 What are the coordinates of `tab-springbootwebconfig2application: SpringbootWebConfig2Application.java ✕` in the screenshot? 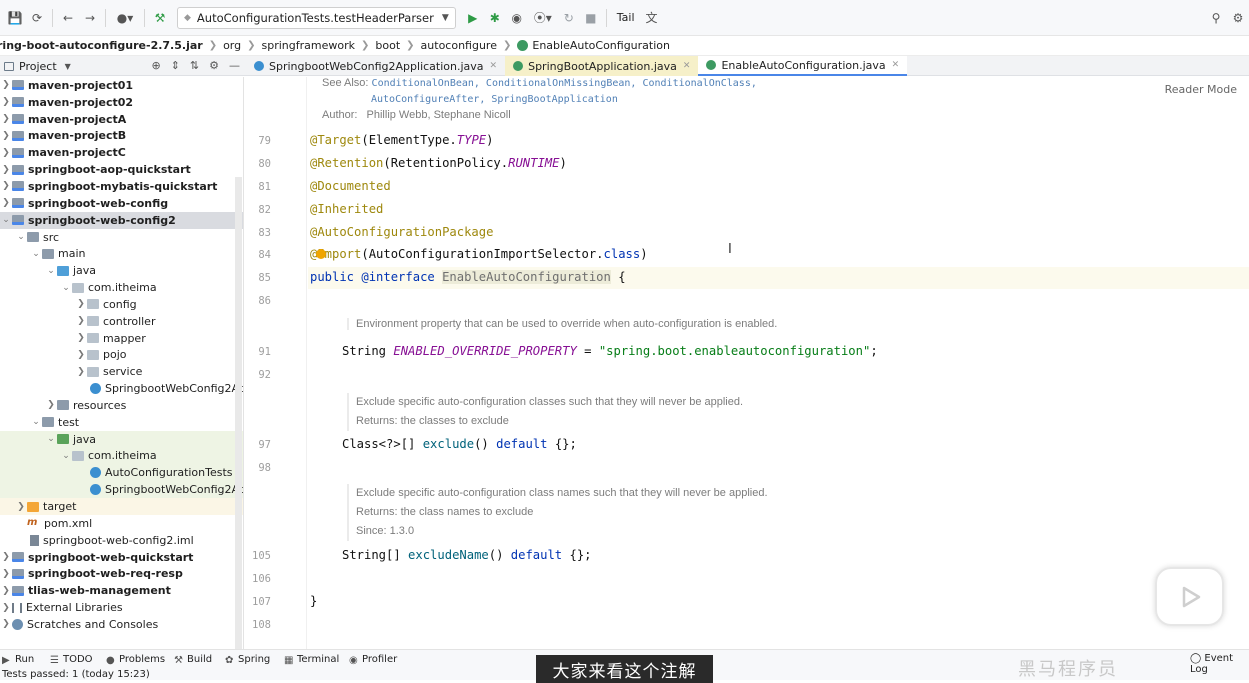 It's located at (375, 66).